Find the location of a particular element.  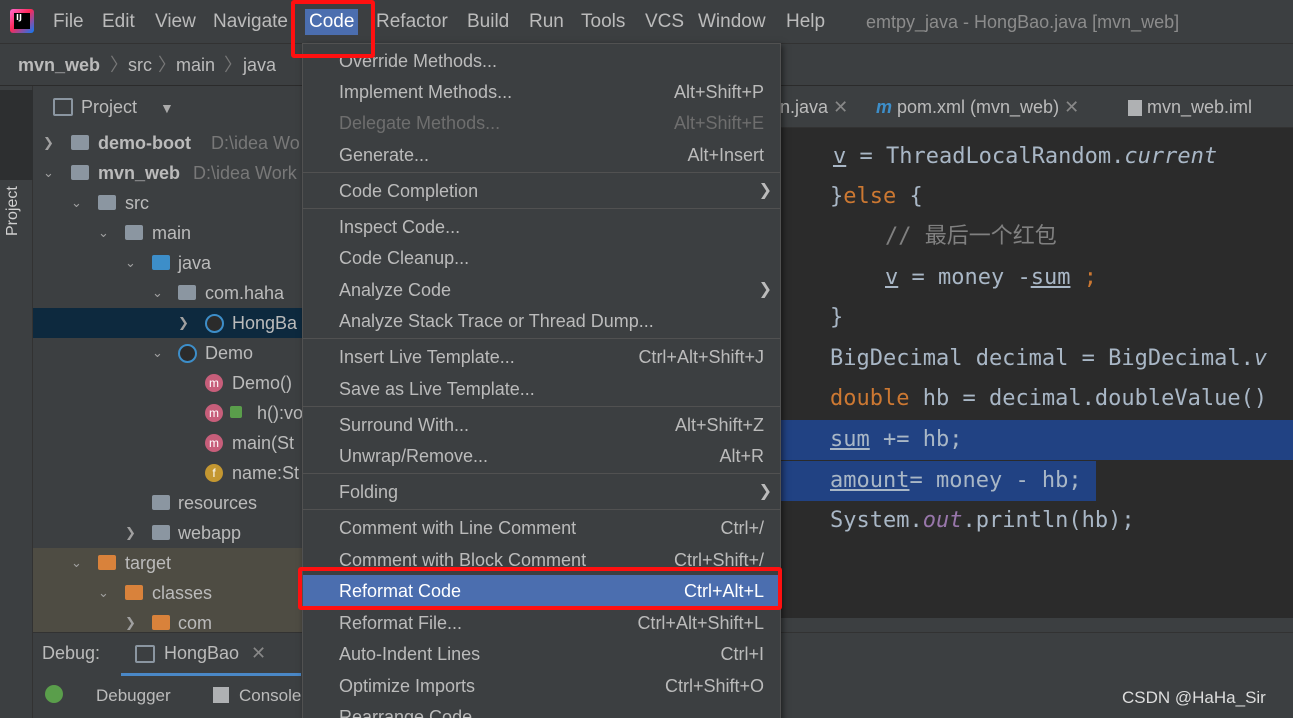

tab-label: n.java is located at coordinates (804, 107).